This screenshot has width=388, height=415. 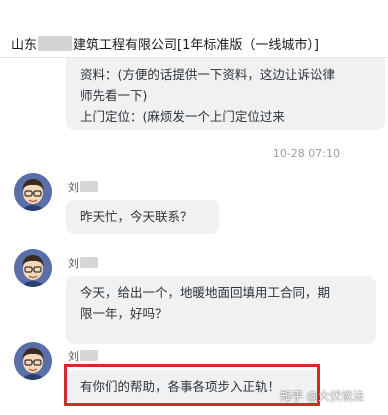 What do you see at coordinates (114, 95) in the screenshot?
I see `message-line: 师先看一下)` at bounding box center [114, 95].